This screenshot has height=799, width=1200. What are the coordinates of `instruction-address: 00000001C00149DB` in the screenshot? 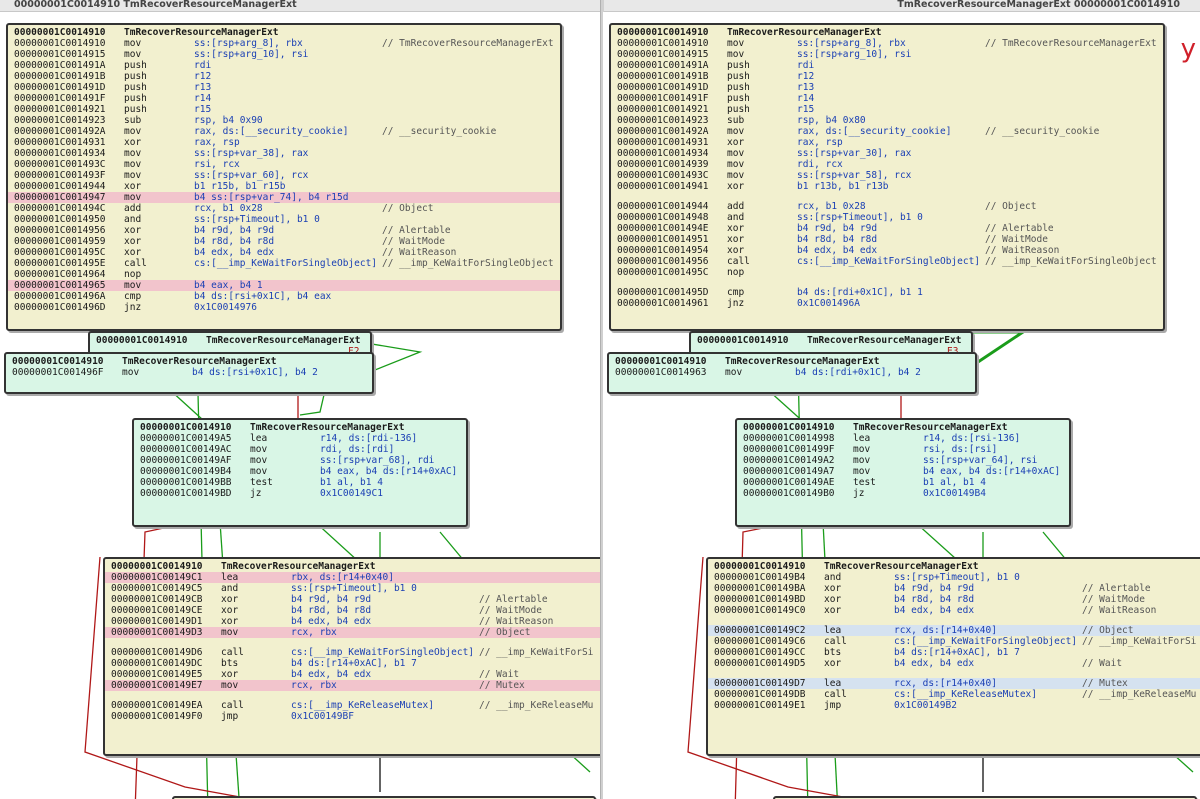 It's located at (760, 694).